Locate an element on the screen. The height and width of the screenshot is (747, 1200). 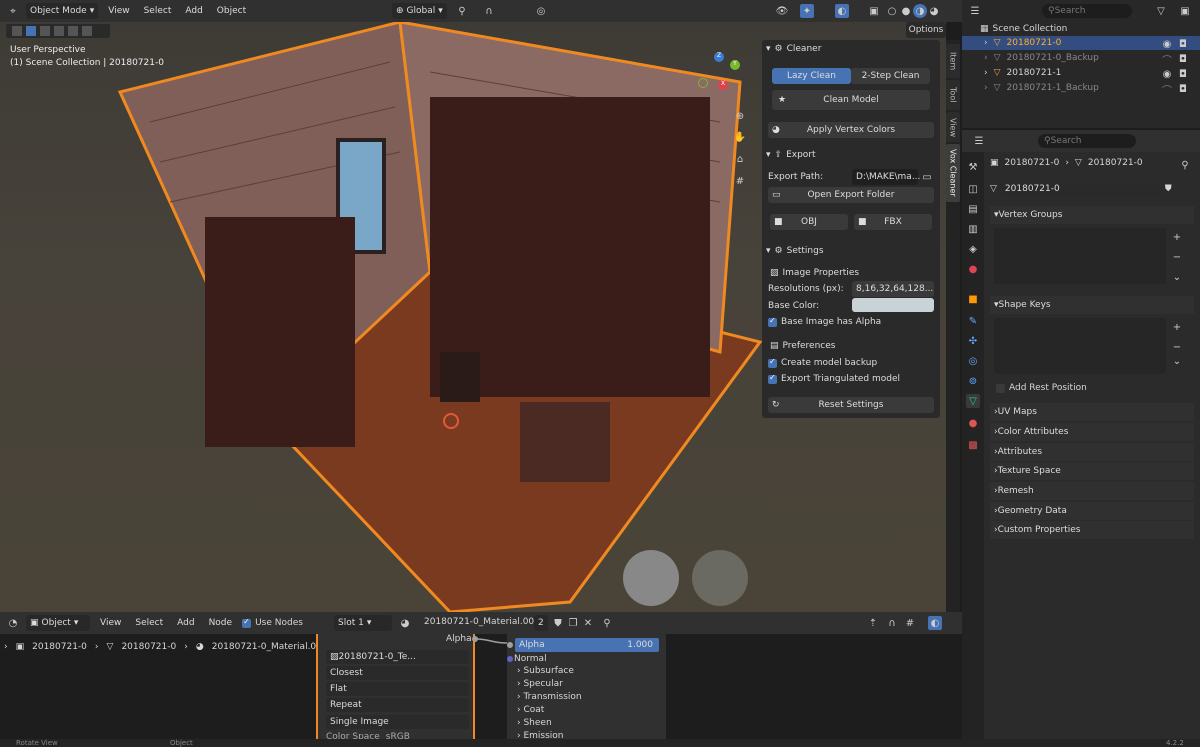
world-tab-icon: ● is located at coordinates (973, 269).